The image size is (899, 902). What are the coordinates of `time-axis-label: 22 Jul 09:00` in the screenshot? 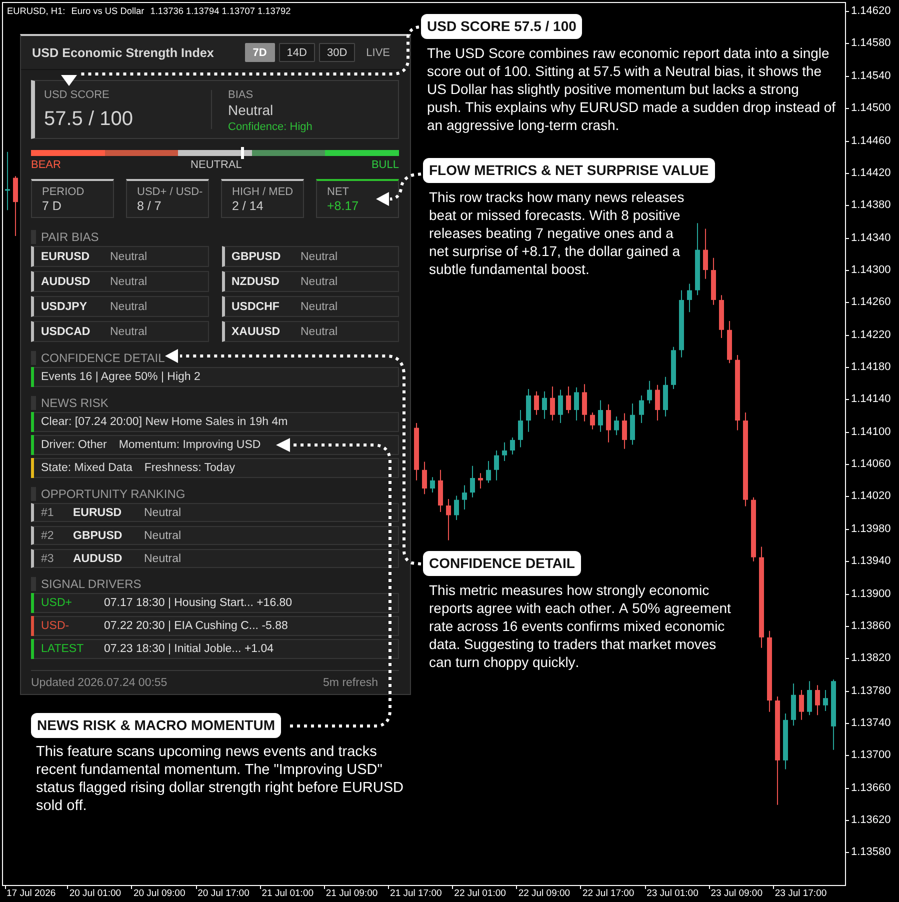 It's located at (544, 894).